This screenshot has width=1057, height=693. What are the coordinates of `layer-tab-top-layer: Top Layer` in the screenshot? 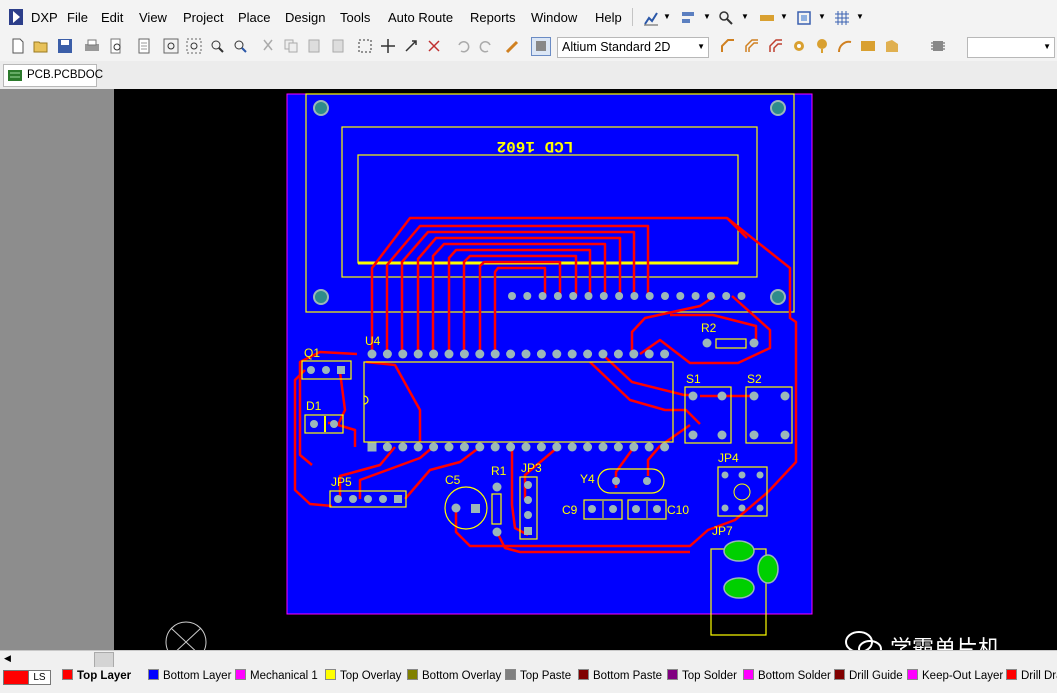 It's located at (95, 676).